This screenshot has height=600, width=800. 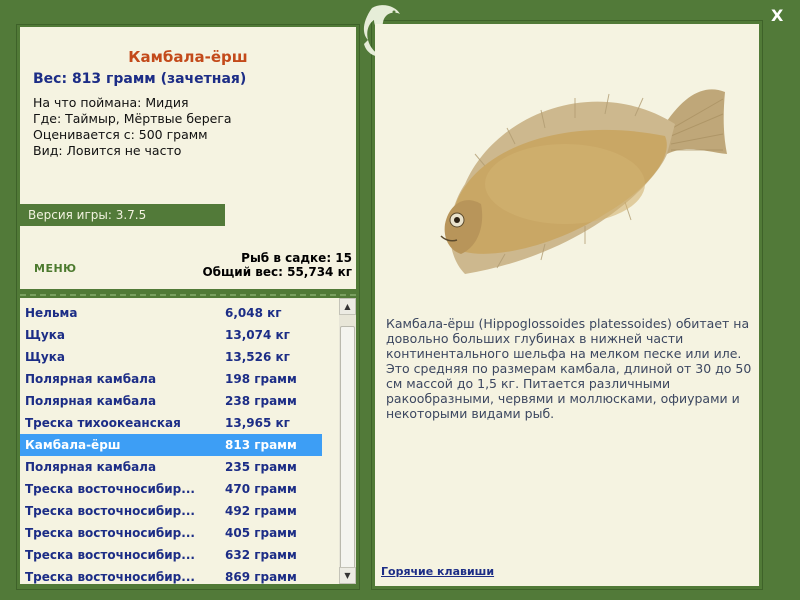 What do you see at coordinates (257, 335) in the screenshot?
I see `catch-item-weight: 13,074 кг` at bounding box center [257, 335].